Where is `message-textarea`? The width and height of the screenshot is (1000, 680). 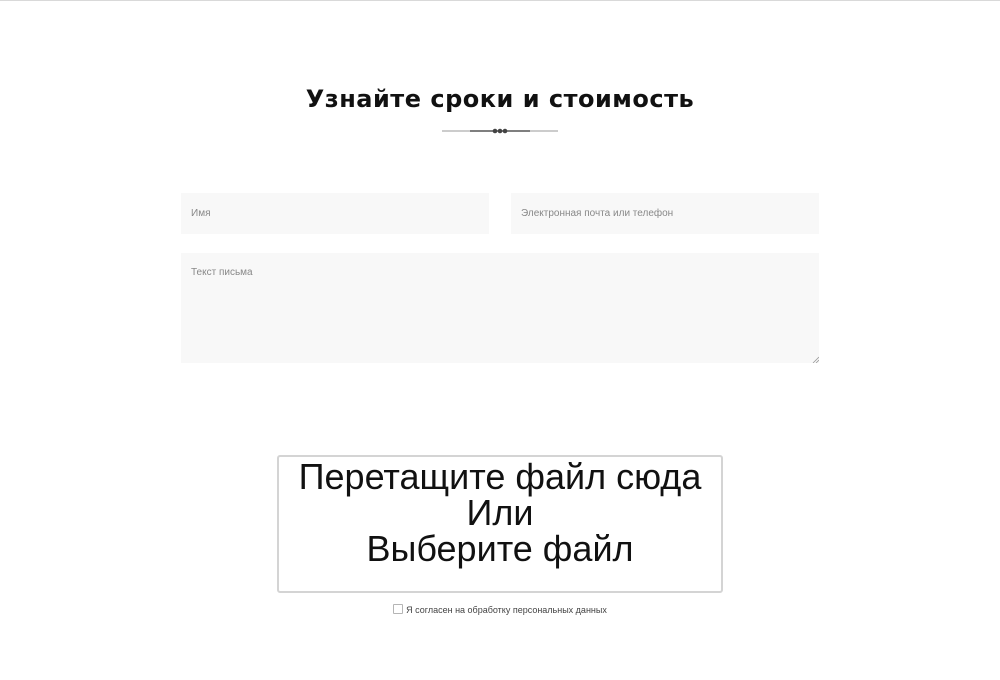 message-textarea is located at coordinates (500, 308).